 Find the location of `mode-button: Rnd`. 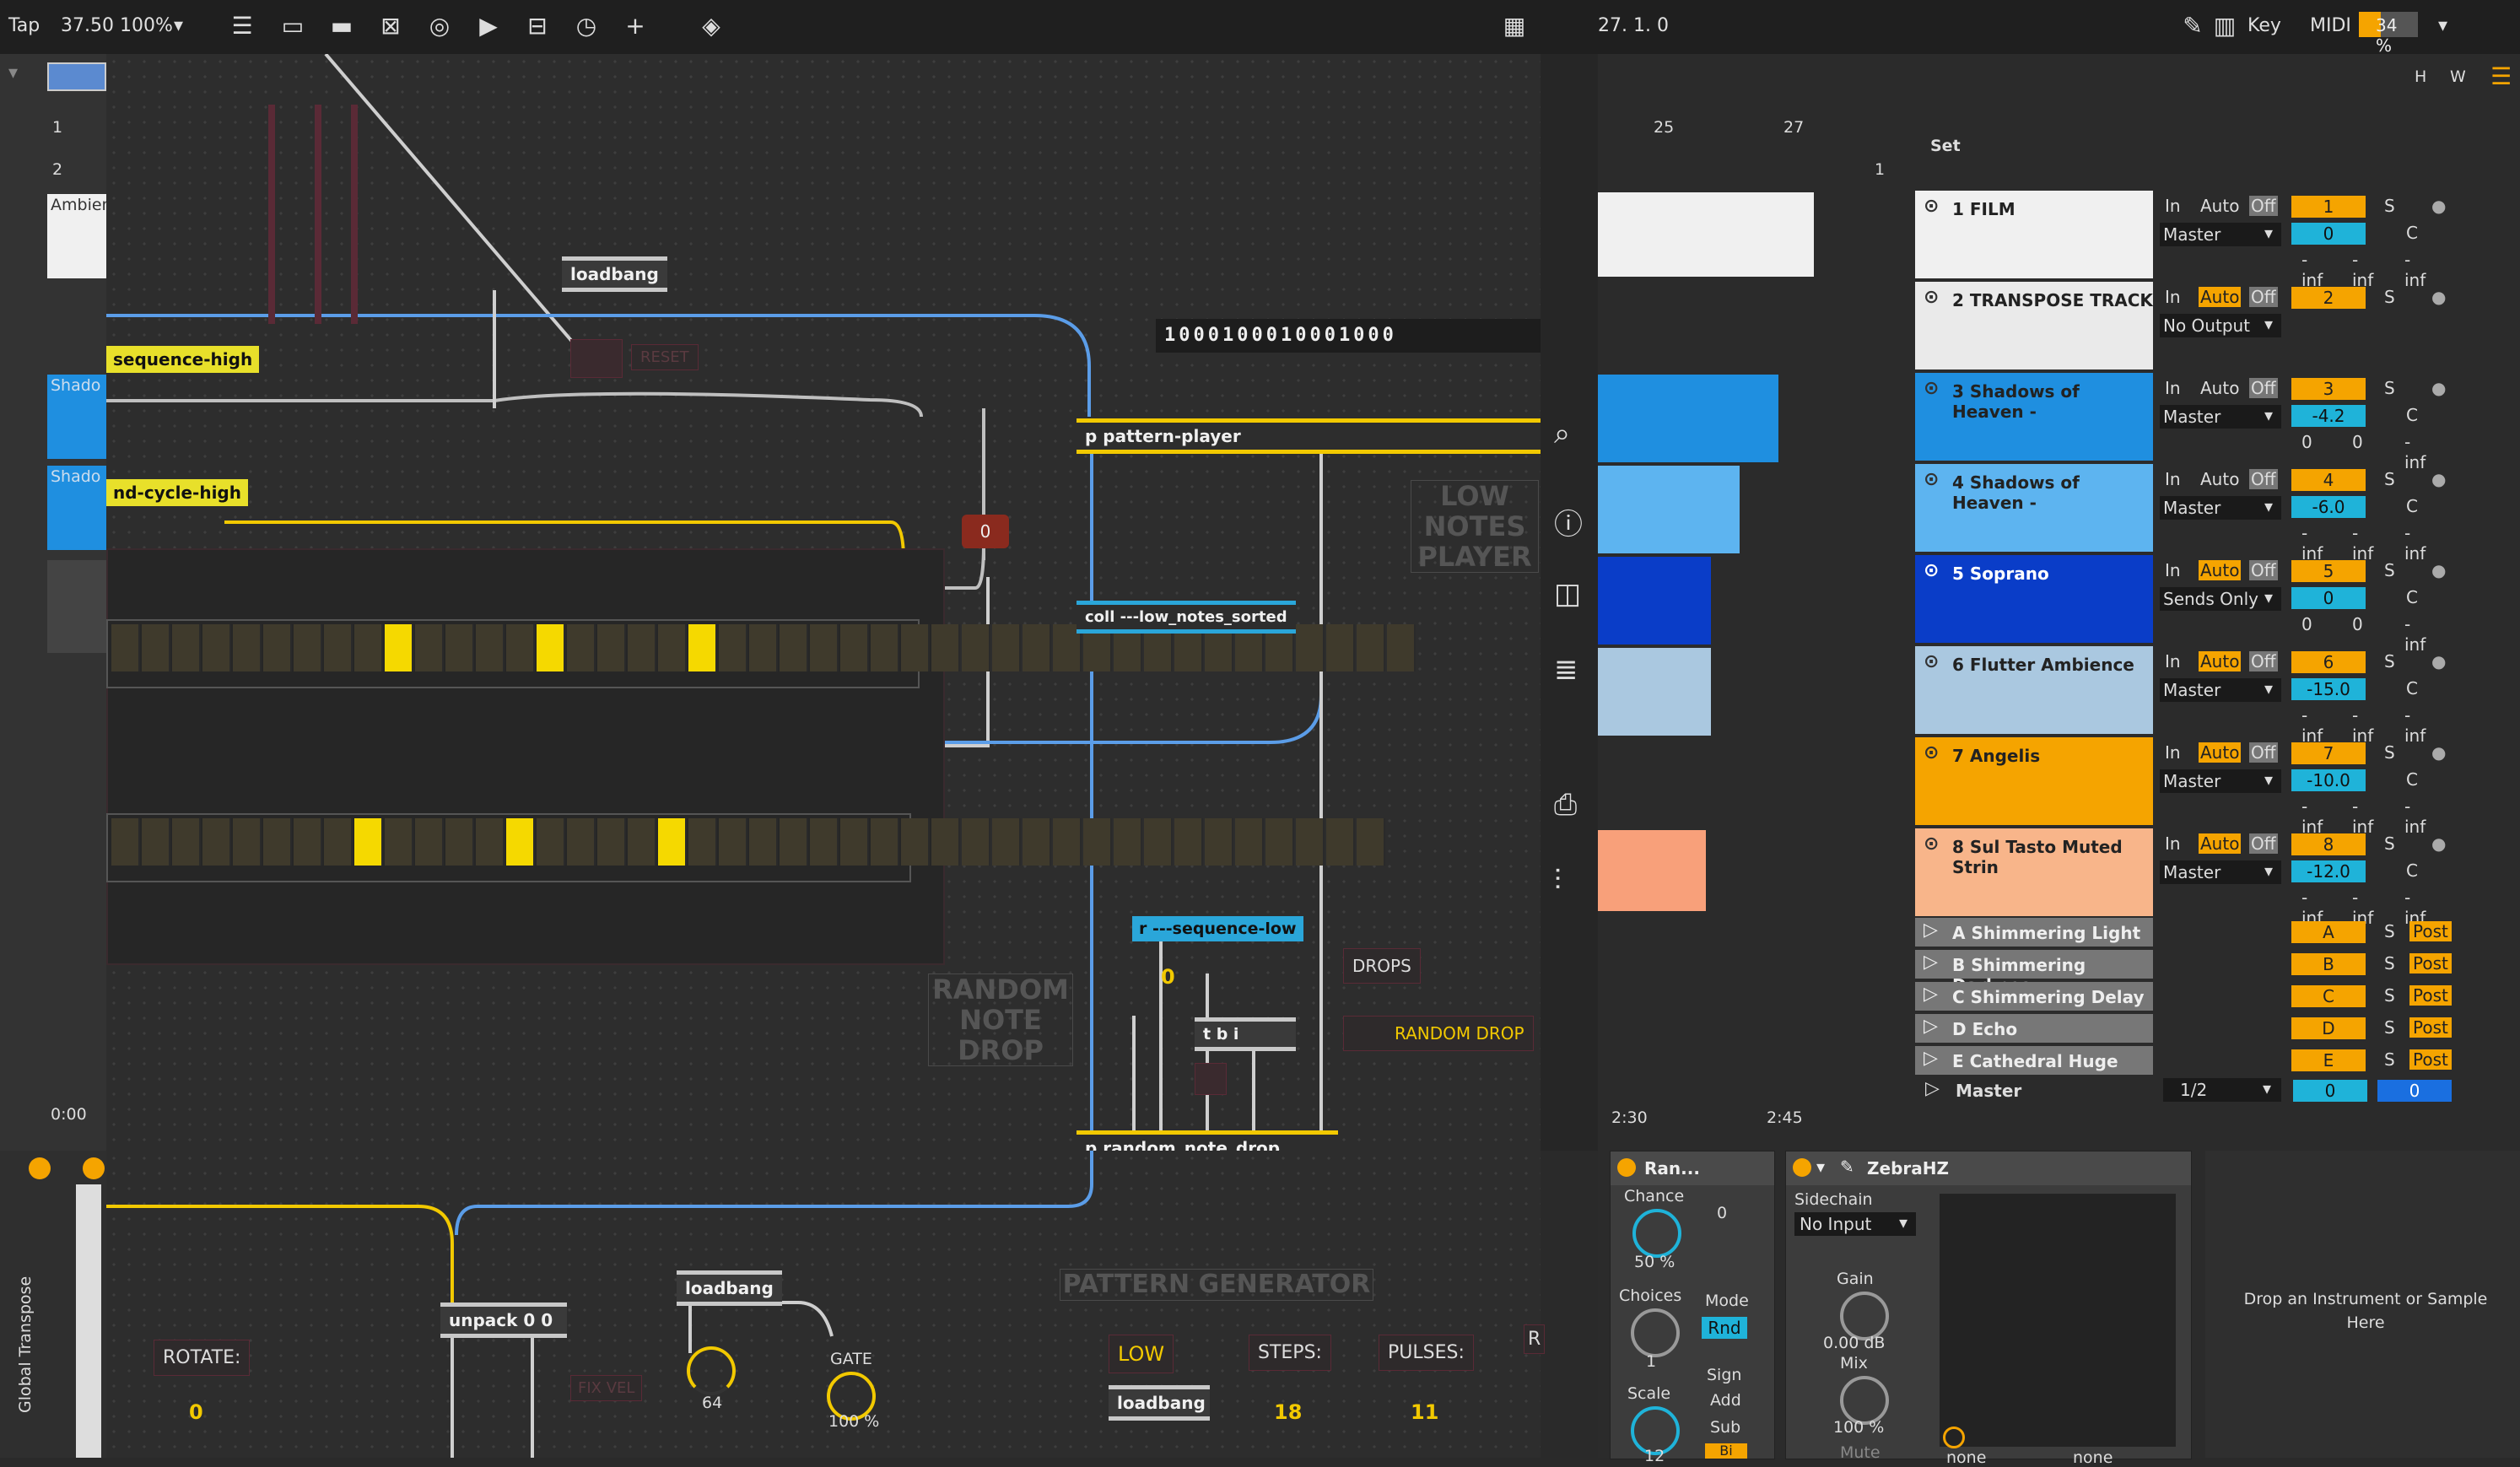

mode-button: Rnd is located at coordinates (1724, 1328).